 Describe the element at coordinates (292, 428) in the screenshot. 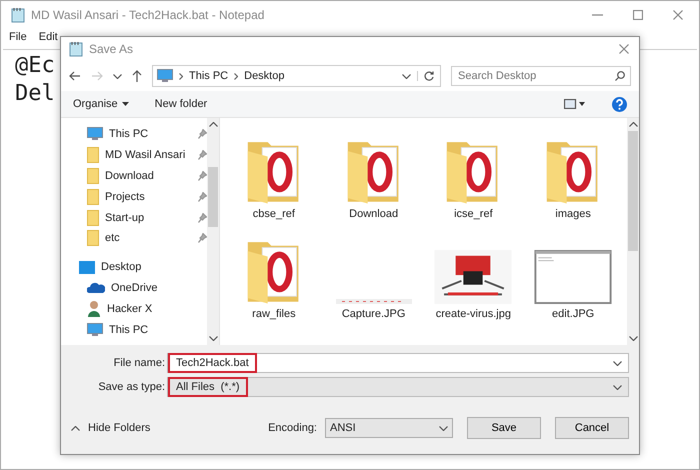

I see `field-label: Encoding:` at that location.